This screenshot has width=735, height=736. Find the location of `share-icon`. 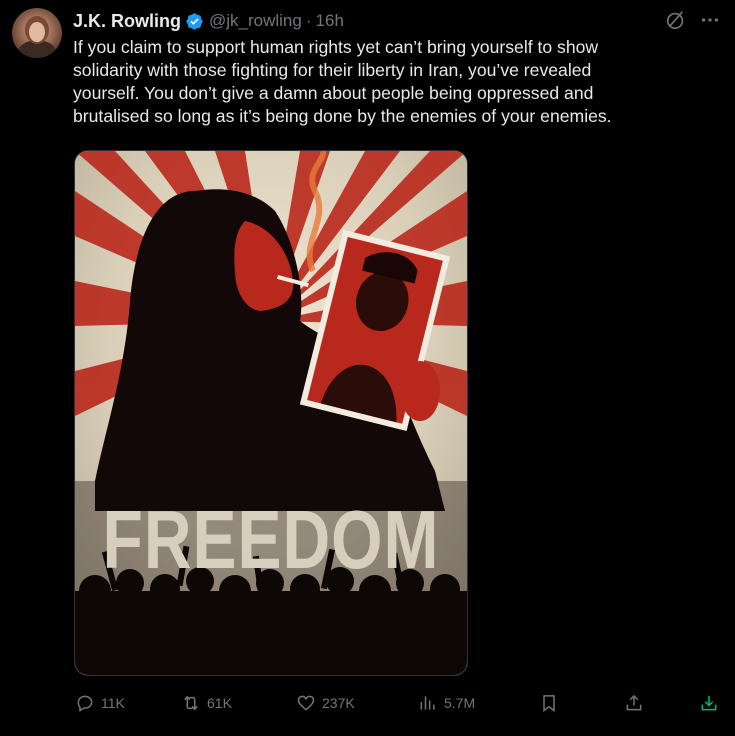

share-icon is located at coordinates (634, 702).